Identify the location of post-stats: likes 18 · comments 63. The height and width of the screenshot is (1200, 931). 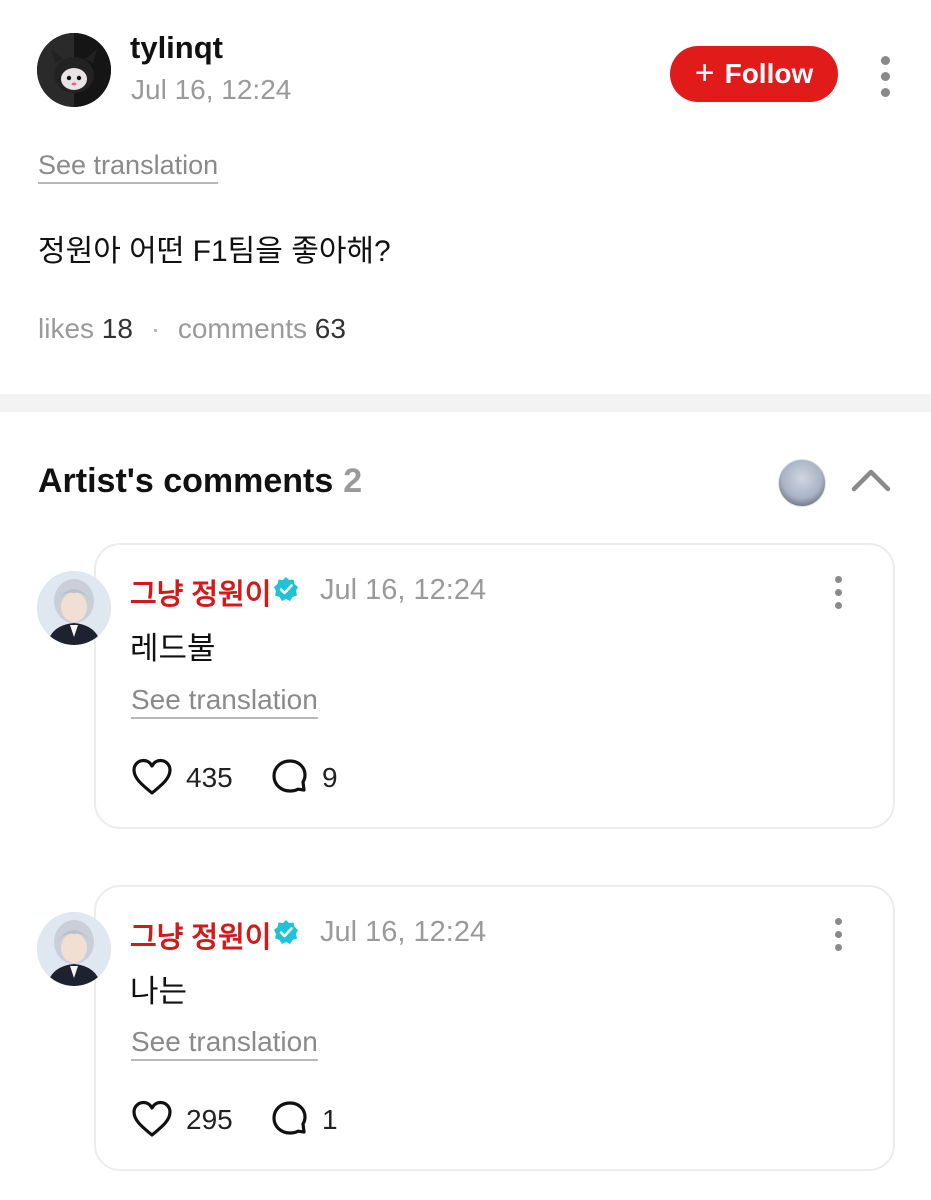
(192, 329).